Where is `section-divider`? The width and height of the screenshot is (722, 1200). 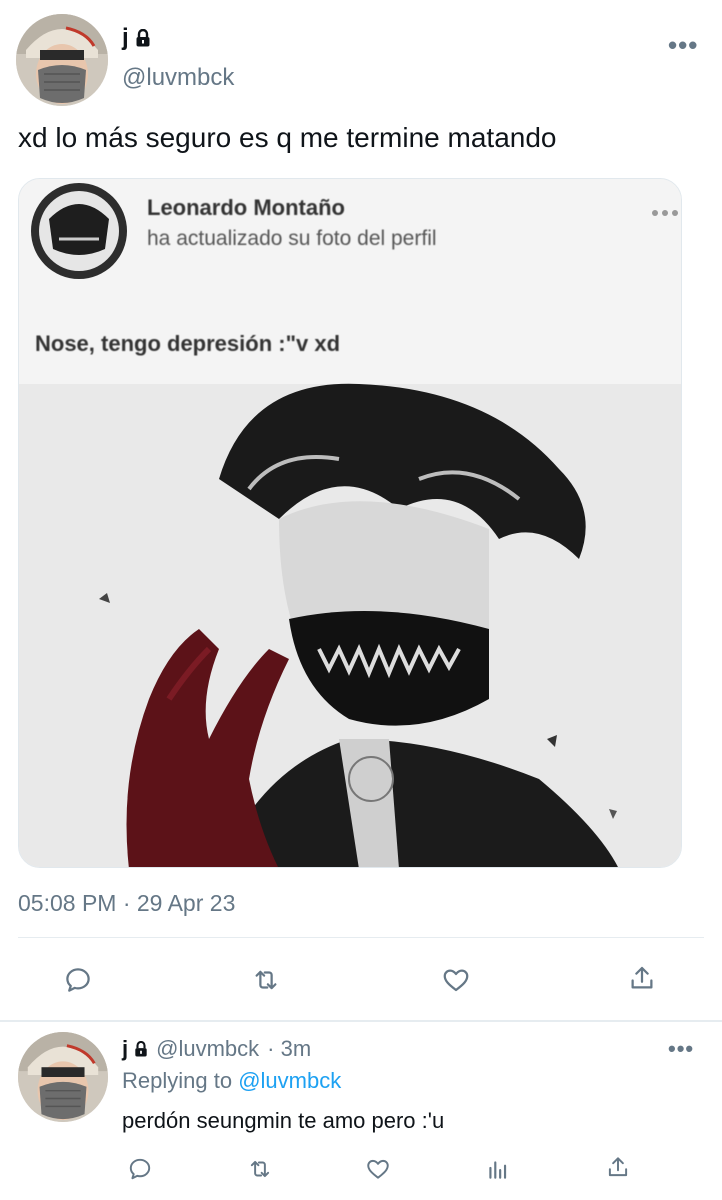
section-divider is located at coordinates (361, 1021).